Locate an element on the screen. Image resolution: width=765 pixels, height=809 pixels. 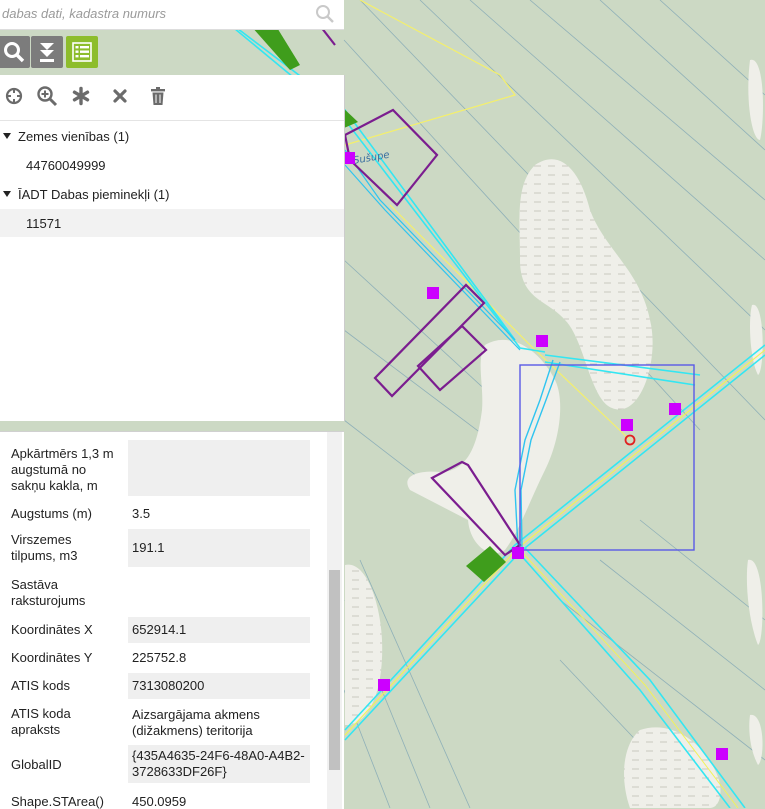
results-group-label: Zemes vienības (1) is located at coordinates (74, 136).